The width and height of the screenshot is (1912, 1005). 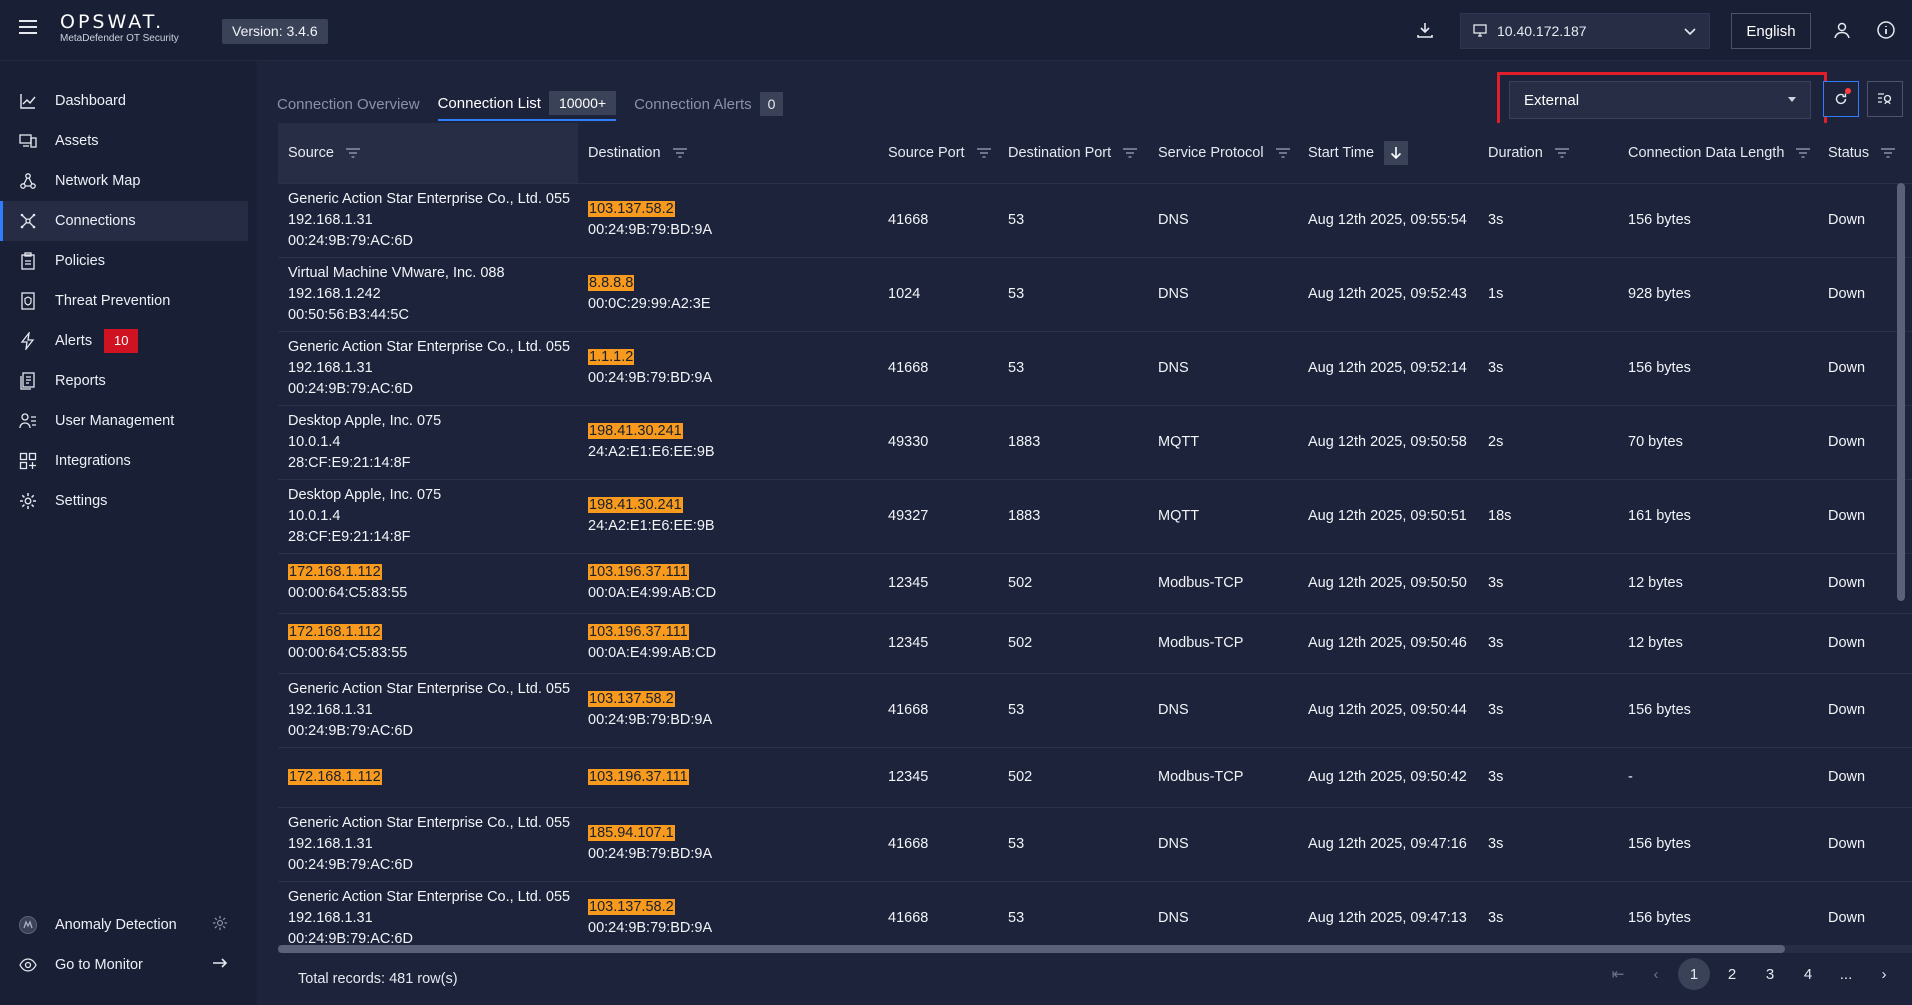 I want to click on cell-service-protocol: Modbus-TCP, so click(x=1223, y=583).